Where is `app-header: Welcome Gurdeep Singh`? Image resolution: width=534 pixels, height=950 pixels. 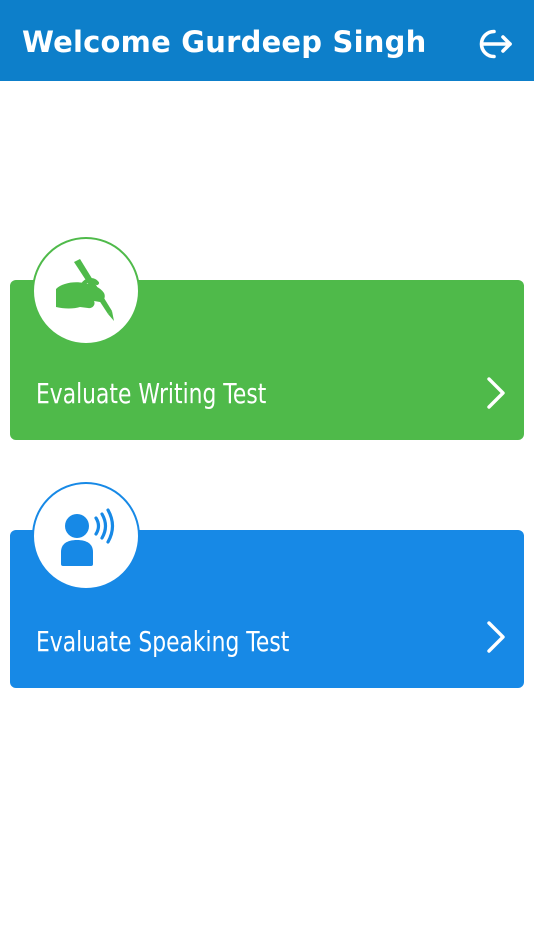 app-header: Welcome Gurdeep Singh is located at coordinates (267, 40).